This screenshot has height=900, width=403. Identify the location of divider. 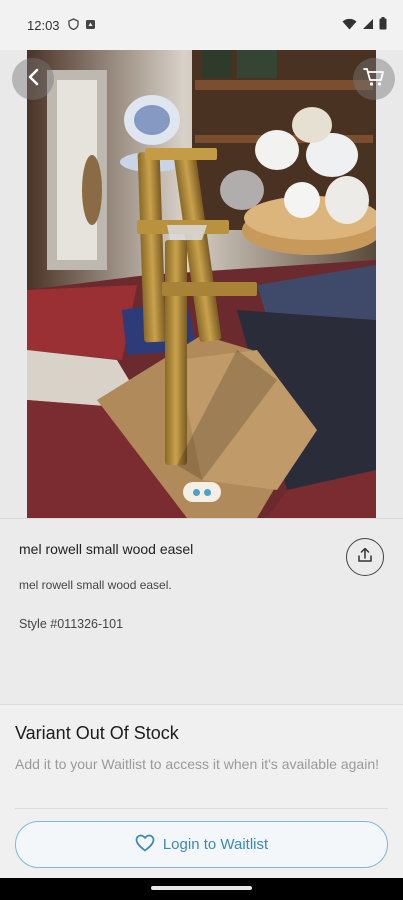
(201, 808).